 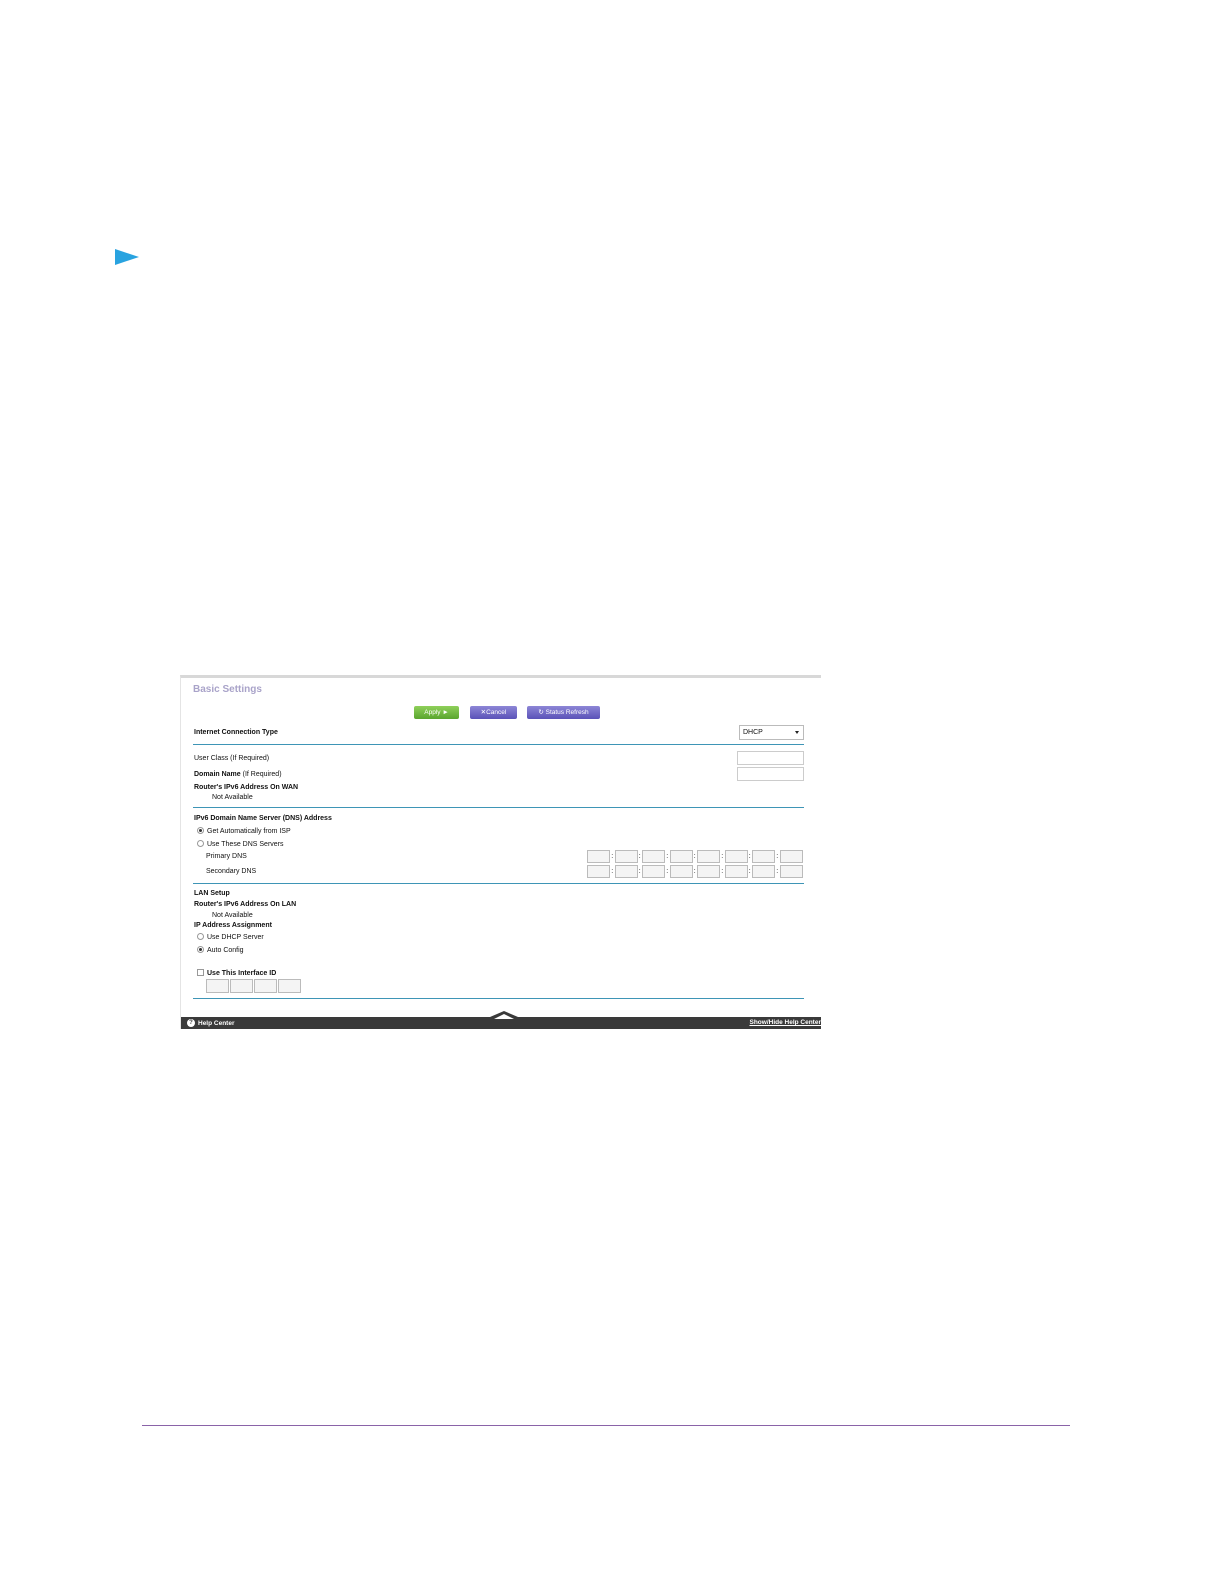 What do you see at coordinates (236, 732) in the screenshot?
I see `internet-connection-type-label: Internet Connection Type` at bounding box center [236, 732].